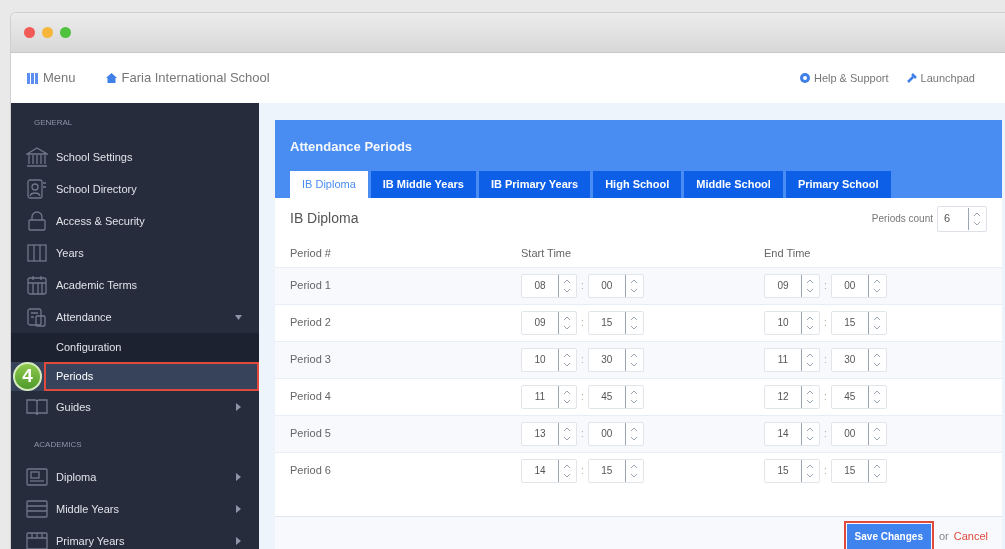  Describe the element at coordinates (58, 445) in the screenshot. I see `section-title: ACADEMICS` at that location.